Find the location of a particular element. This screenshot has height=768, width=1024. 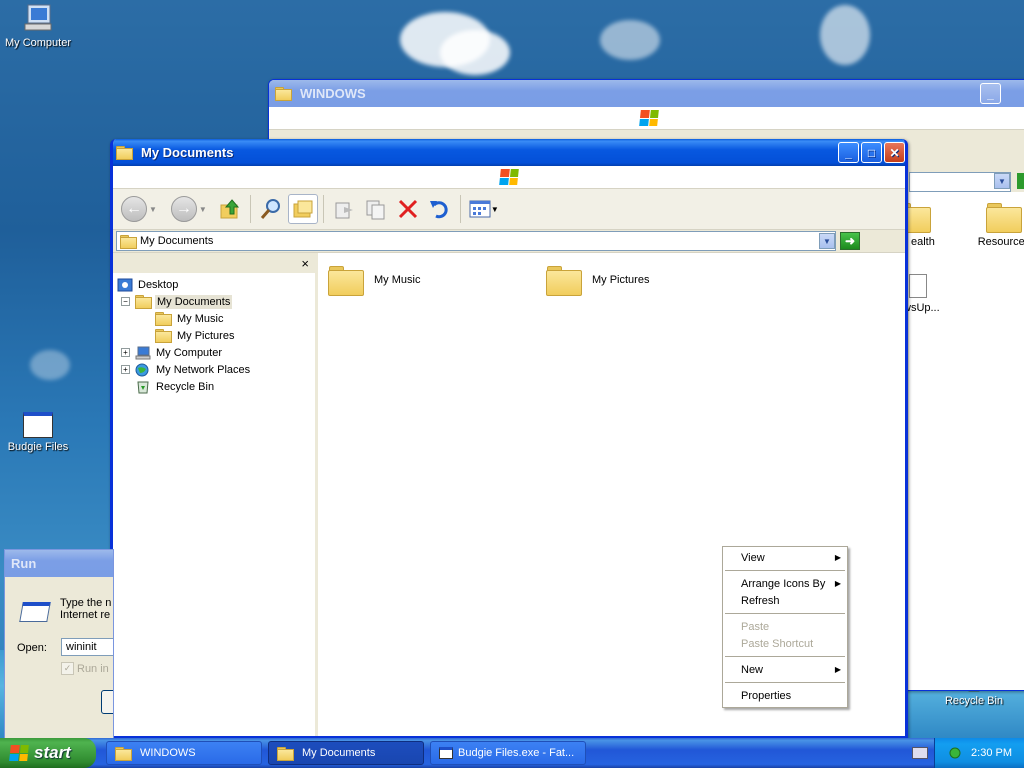

start-button: start is located at coordinates (48, 753).